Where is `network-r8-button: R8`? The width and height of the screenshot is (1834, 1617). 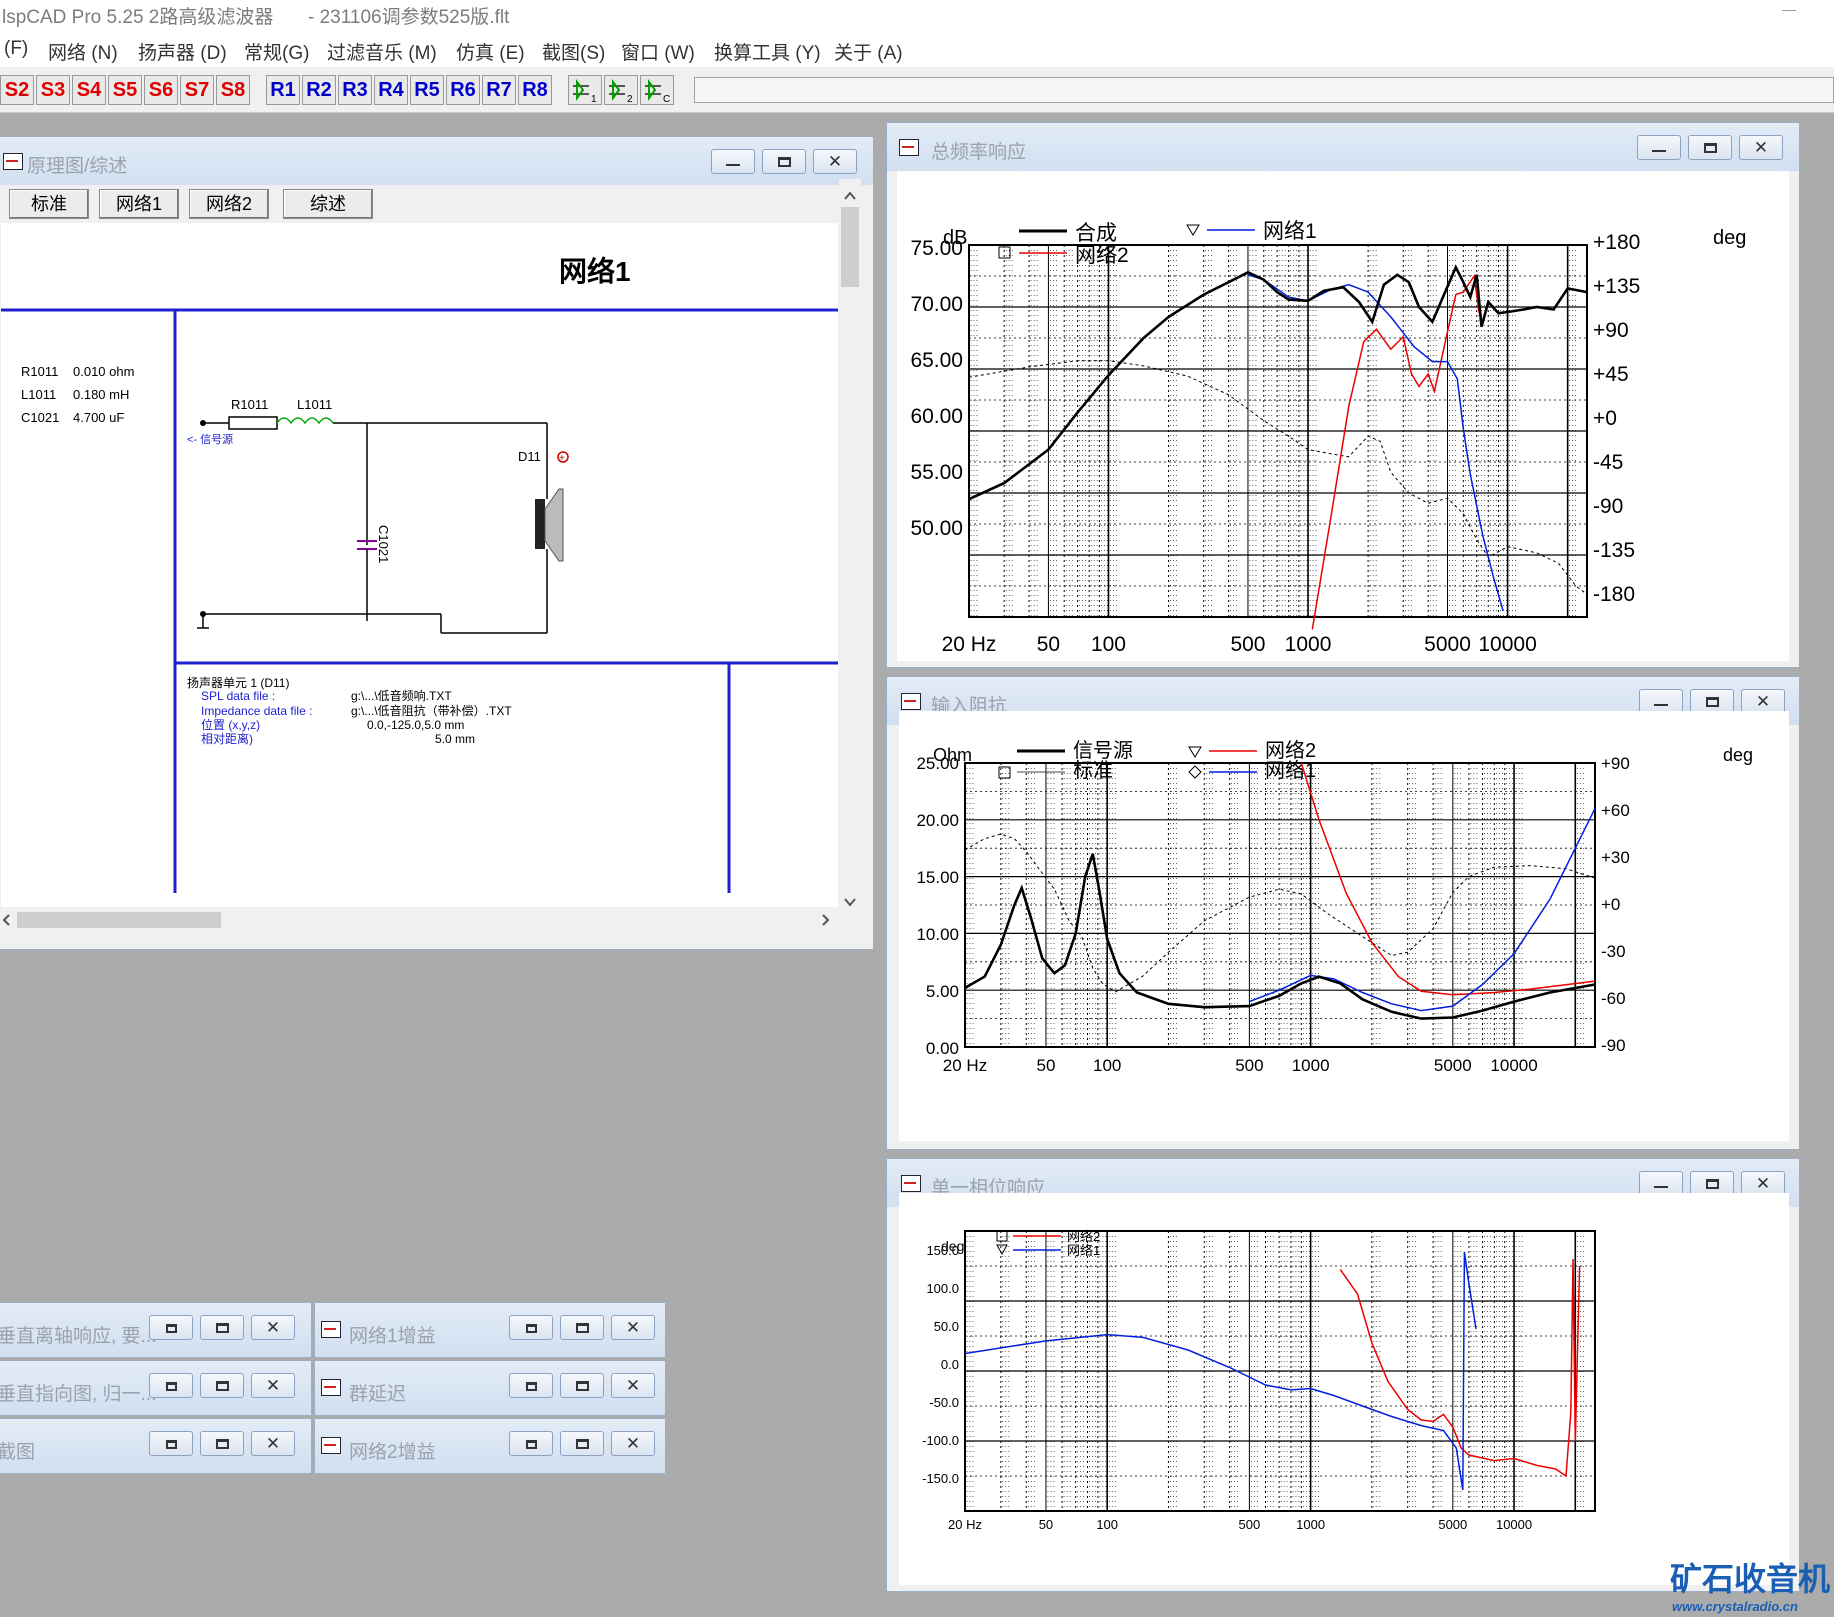
network-r8-button: R8 is located at coordinates (535, 90).